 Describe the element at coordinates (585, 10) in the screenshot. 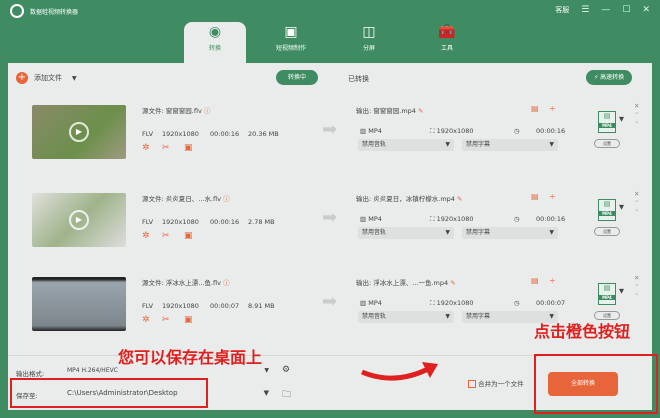

I see `menu-icon: ☰` at that location.